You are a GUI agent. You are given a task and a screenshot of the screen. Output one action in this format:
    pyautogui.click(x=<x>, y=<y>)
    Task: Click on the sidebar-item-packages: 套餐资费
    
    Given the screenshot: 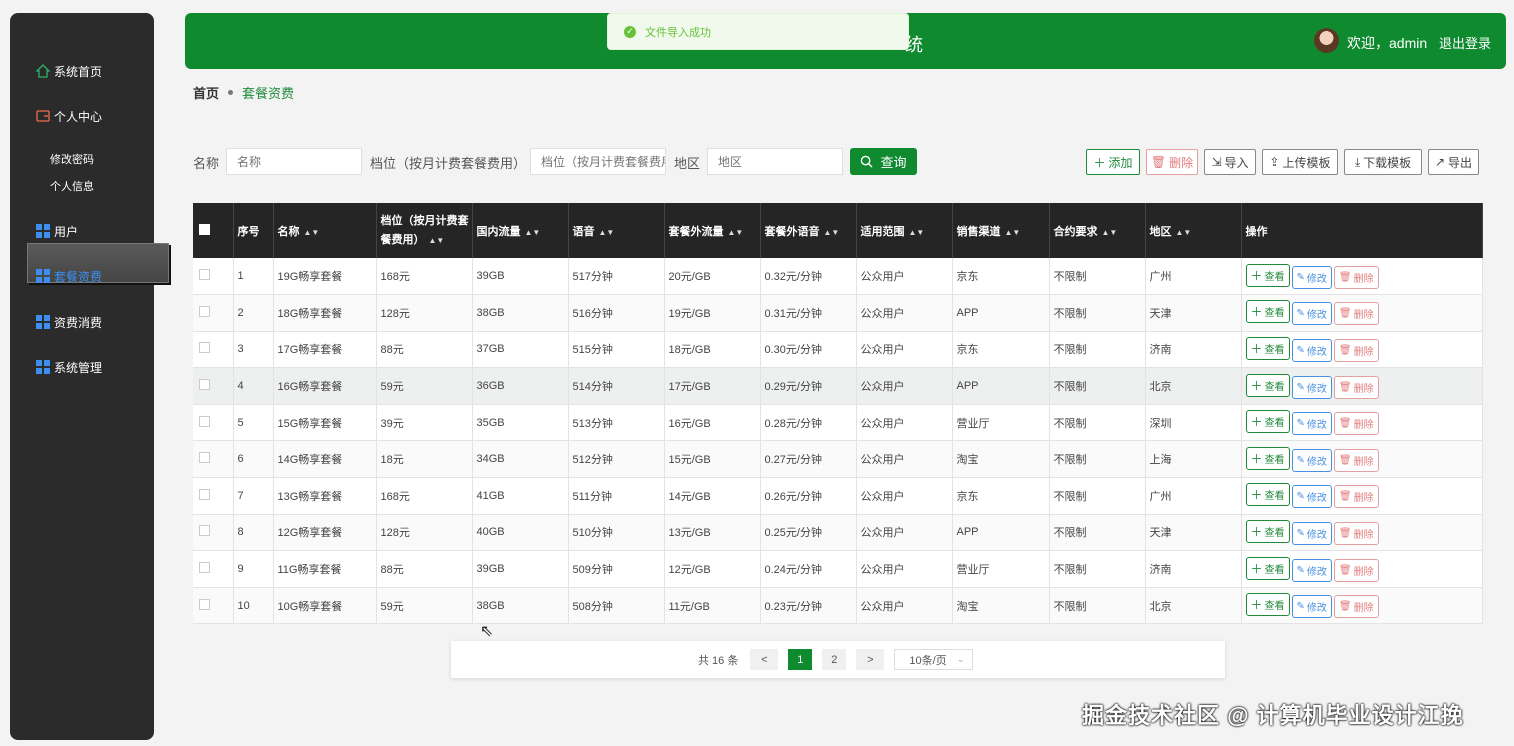 What is the action you would take?
    pyautogui.click(x=69, y=276)
    